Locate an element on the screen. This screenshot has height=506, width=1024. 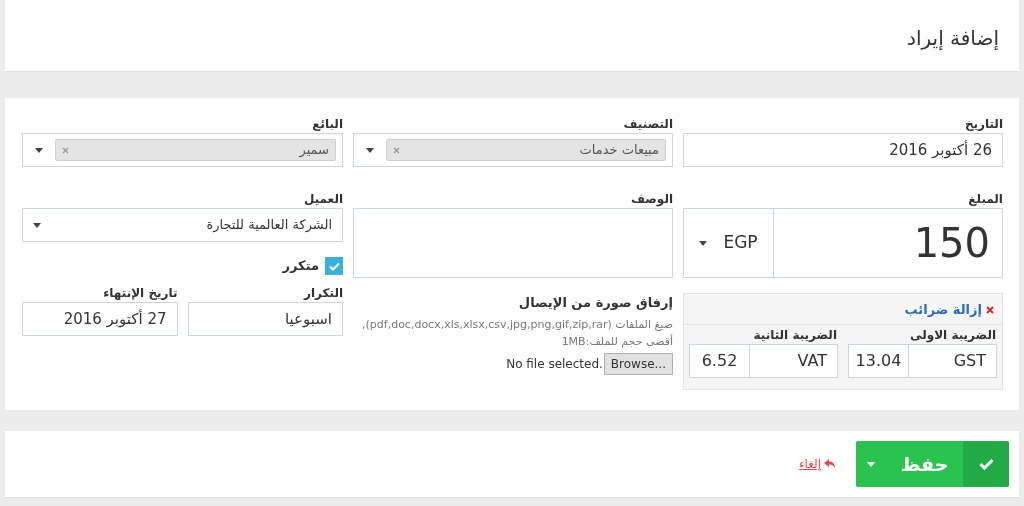
field-label: الوصف is located at coordinates (651, 199).